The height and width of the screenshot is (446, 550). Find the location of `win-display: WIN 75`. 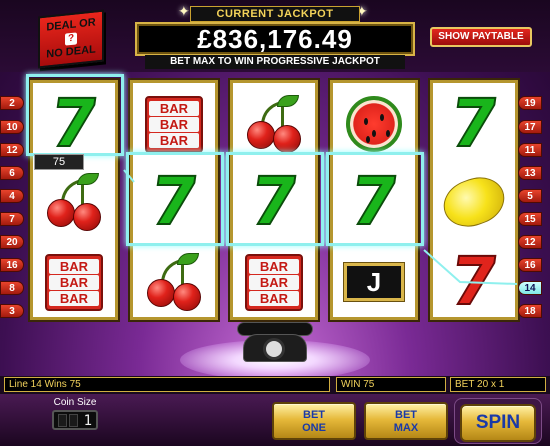

win-display: WIN 75 is located at coordinates (391, 384).